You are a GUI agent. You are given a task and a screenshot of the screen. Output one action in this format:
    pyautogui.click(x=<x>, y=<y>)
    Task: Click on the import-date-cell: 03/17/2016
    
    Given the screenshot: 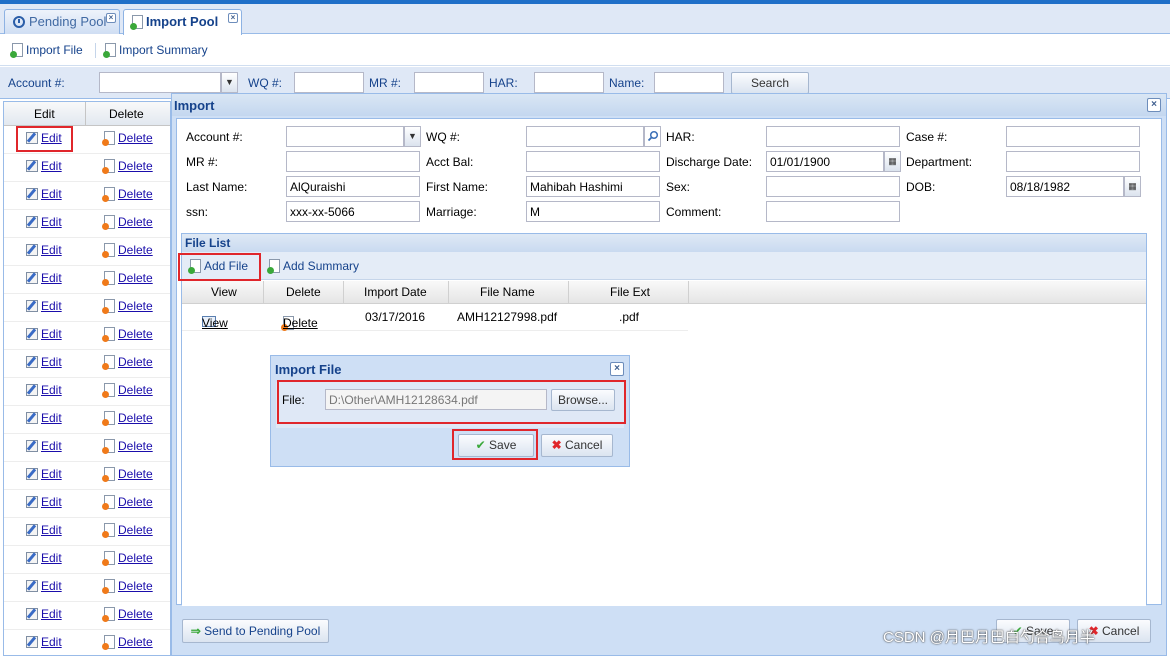 What is the action you would take?
    pyautogui.click(x=395, y=317)
    